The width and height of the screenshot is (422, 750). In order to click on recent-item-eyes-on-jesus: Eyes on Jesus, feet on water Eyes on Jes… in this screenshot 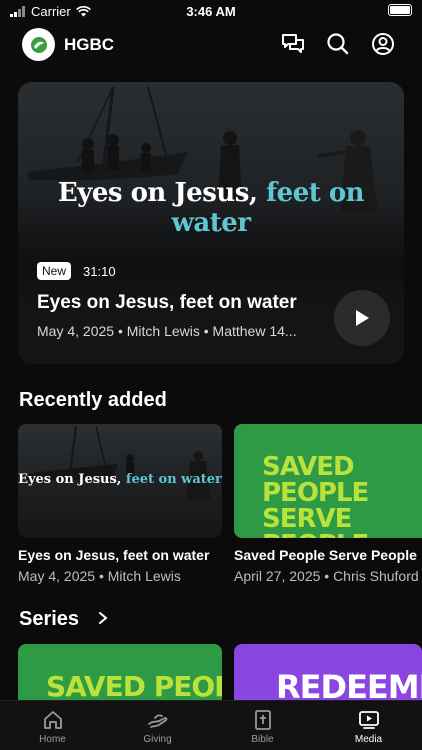, I will do `click(120, 504)`.